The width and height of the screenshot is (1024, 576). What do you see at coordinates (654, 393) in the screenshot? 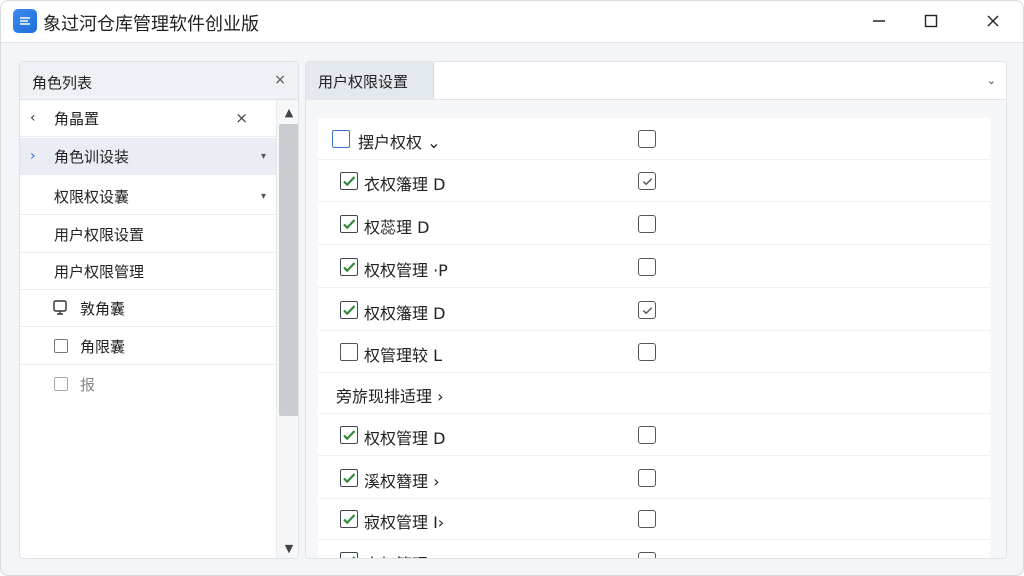
I see `permission-group-row: 旁旂现排适理 ›` at bounding box center [654, 393].